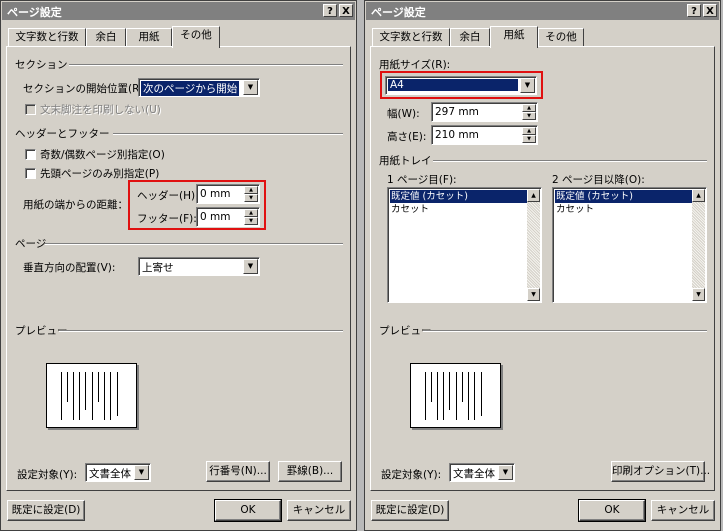  What do you see at coordinates (30, 173) in the screenshot?
I see `first-page-checkbox` at bounding box center [30, 173].